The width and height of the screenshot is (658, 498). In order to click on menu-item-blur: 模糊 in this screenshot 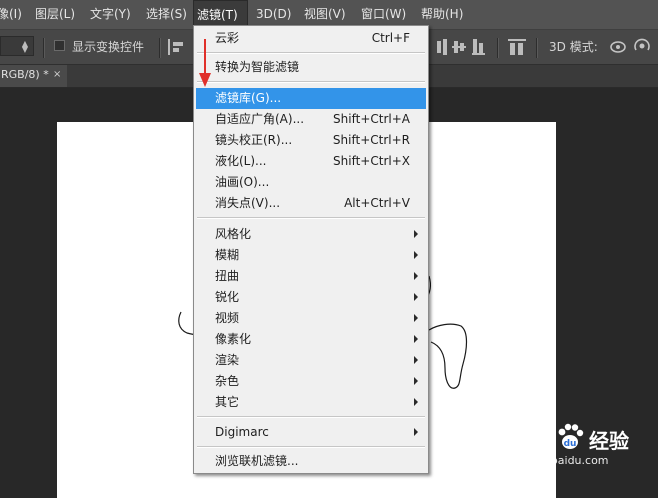, I will do `click(311, 255)`.